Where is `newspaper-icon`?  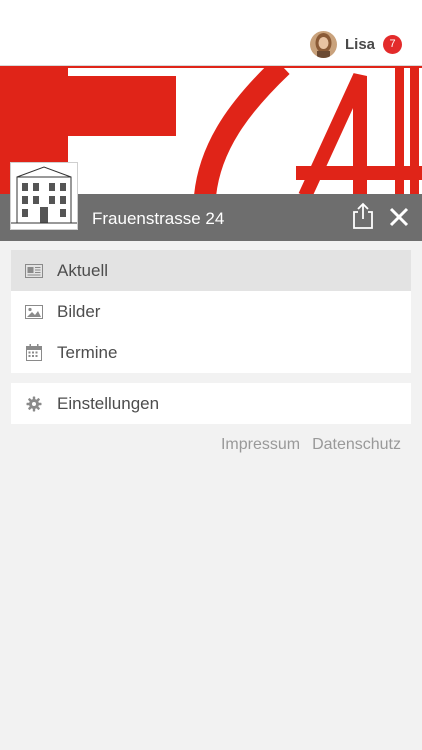 newspaper-icon is located at coordinates (34, 271).